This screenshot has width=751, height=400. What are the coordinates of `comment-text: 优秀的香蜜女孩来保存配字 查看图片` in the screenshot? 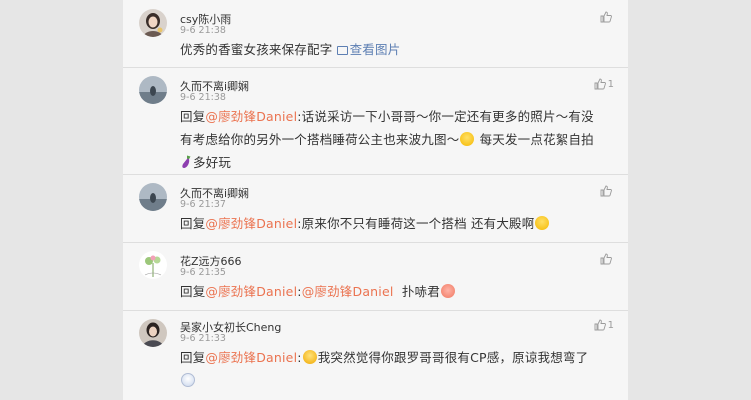 It's located at (395, 49).